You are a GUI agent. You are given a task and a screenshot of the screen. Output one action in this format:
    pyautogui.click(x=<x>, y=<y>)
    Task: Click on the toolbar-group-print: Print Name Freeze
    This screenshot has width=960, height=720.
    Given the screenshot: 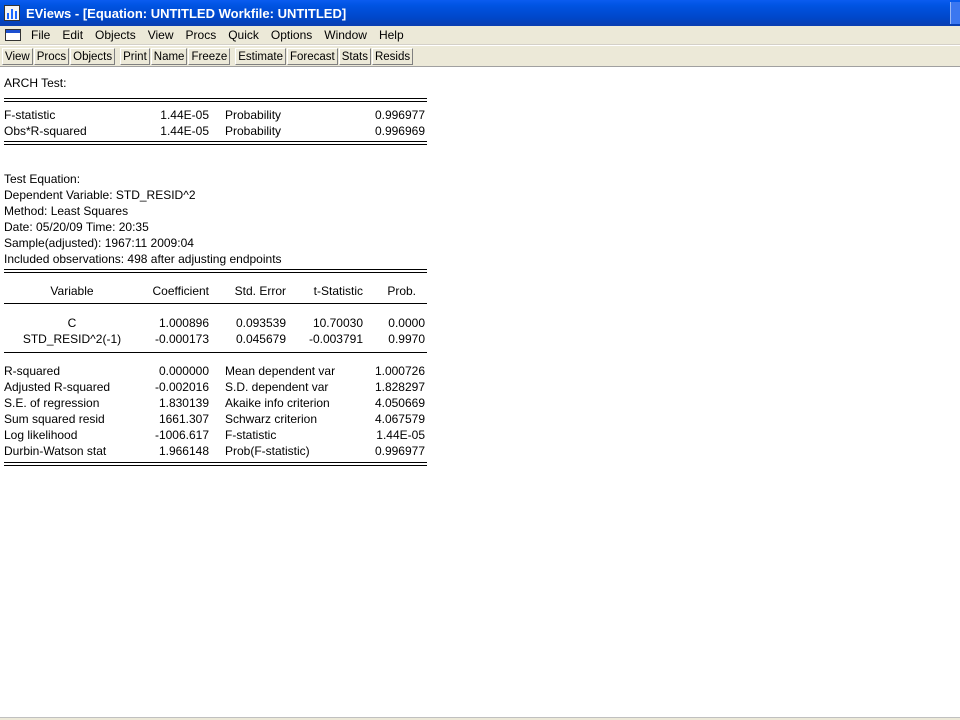 What is the action you would take?
    pyautogui.click(x=175, y=56)
    